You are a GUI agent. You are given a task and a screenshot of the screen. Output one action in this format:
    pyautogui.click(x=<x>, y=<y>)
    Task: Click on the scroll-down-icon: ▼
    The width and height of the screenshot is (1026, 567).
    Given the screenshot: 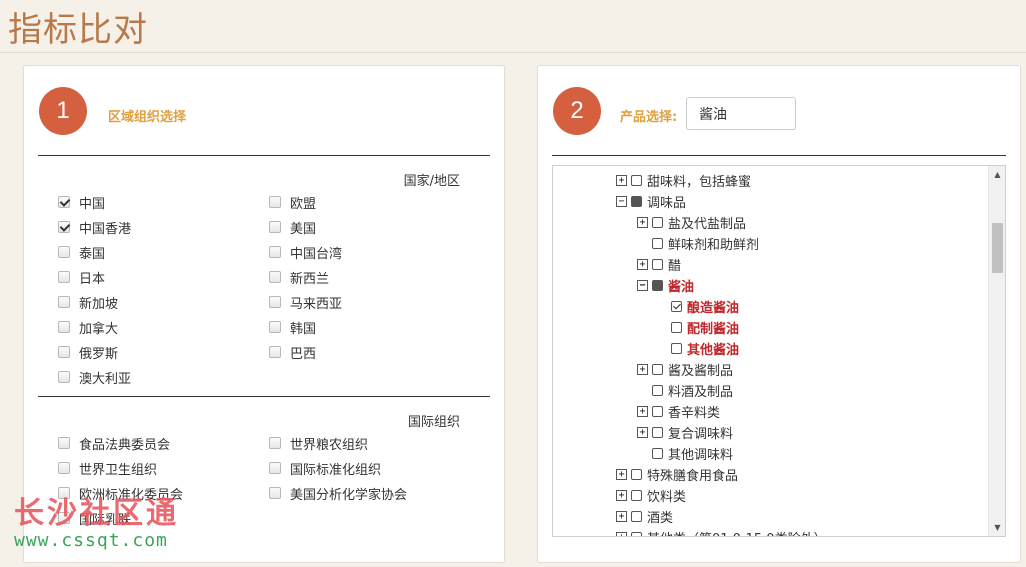 What is the action you would take?
    pyautogui.click(x=997, y=527)
    